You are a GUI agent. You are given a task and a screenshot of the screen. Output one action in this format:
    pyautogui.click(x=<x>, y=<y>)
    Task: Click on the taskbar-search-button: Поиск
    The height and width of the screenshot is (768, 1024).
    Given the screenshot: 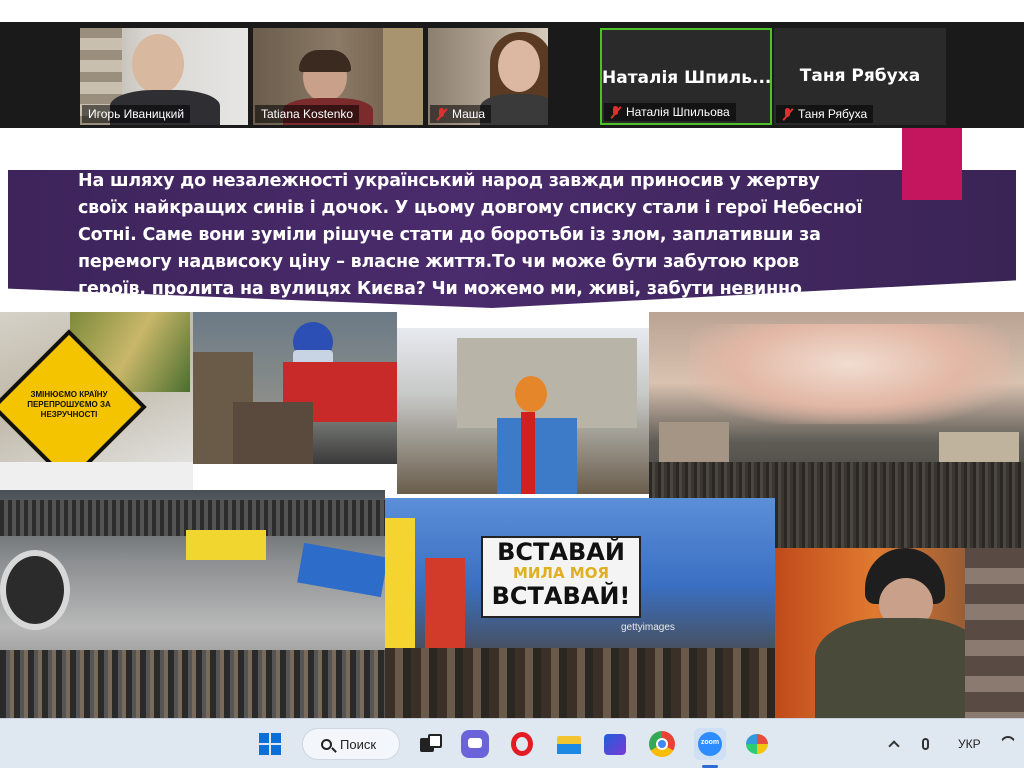 What is the action you would take?
    pyautogui.click(x=351, y=744)
    